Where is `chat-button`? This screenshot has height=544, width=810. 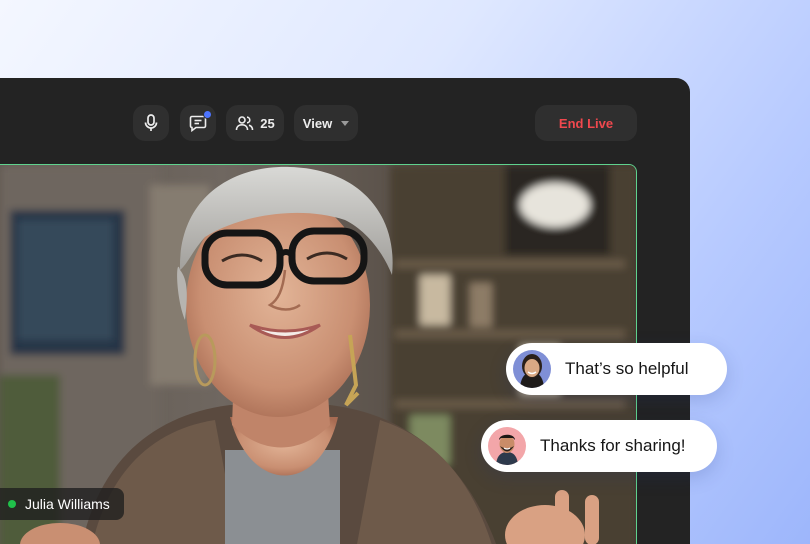
chat-button is located at coordinates (198, 123).